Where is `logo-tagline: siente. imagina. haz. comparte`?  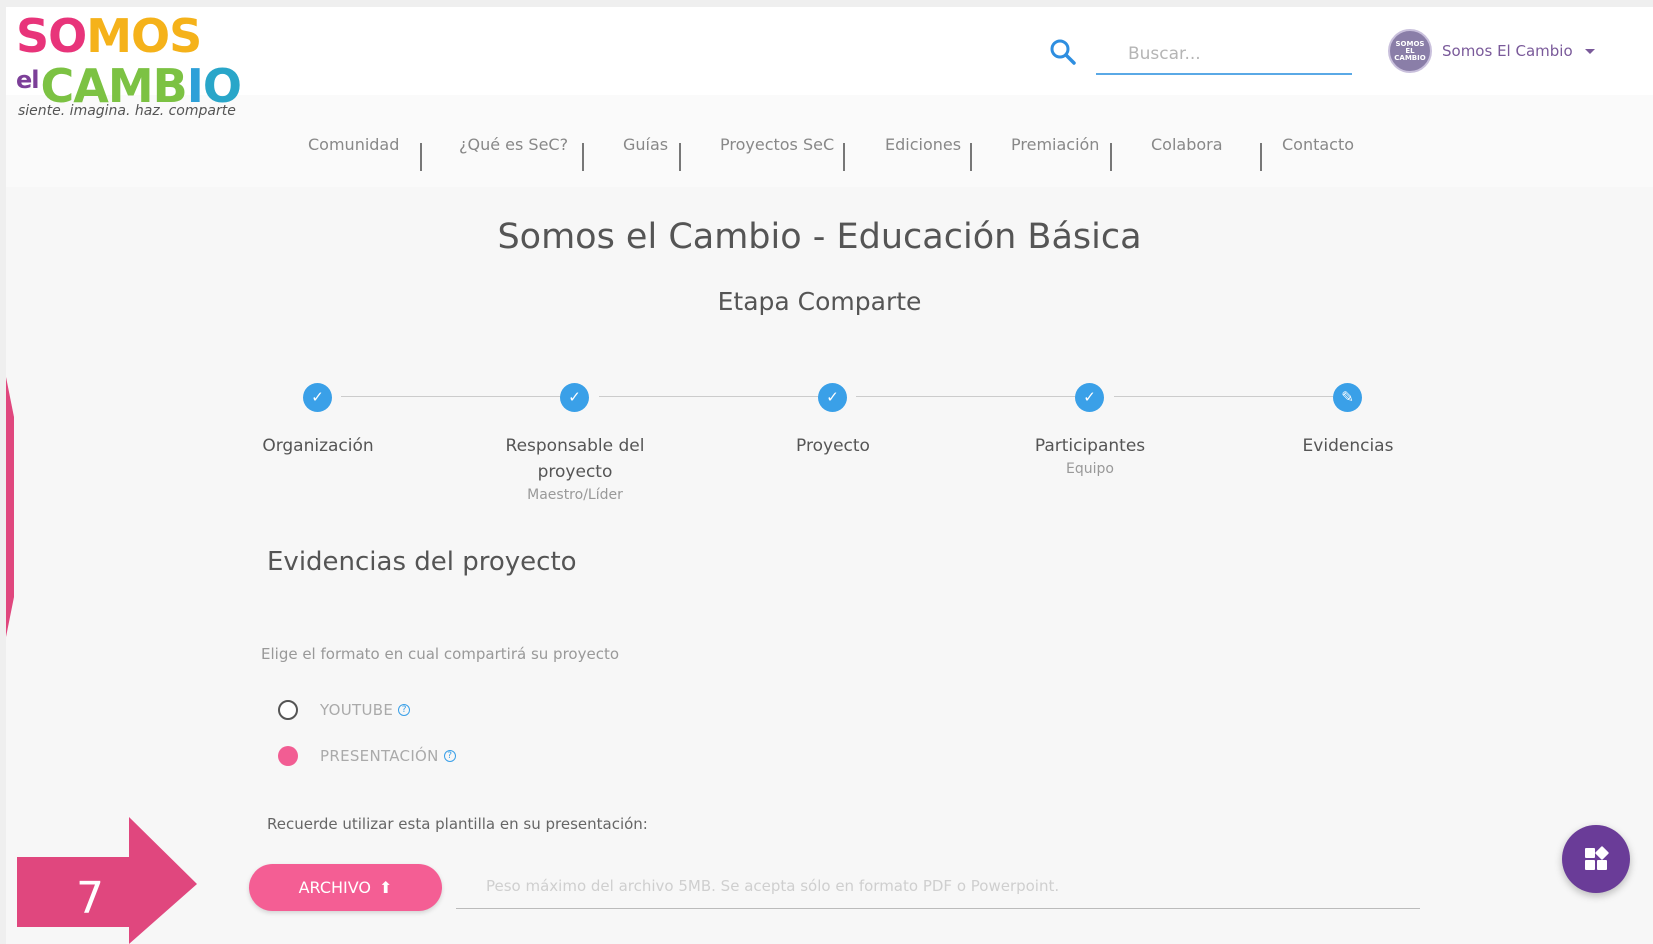 logo-tagline: siente. imagina. haz. comparte is located at coordinates (127, 111).